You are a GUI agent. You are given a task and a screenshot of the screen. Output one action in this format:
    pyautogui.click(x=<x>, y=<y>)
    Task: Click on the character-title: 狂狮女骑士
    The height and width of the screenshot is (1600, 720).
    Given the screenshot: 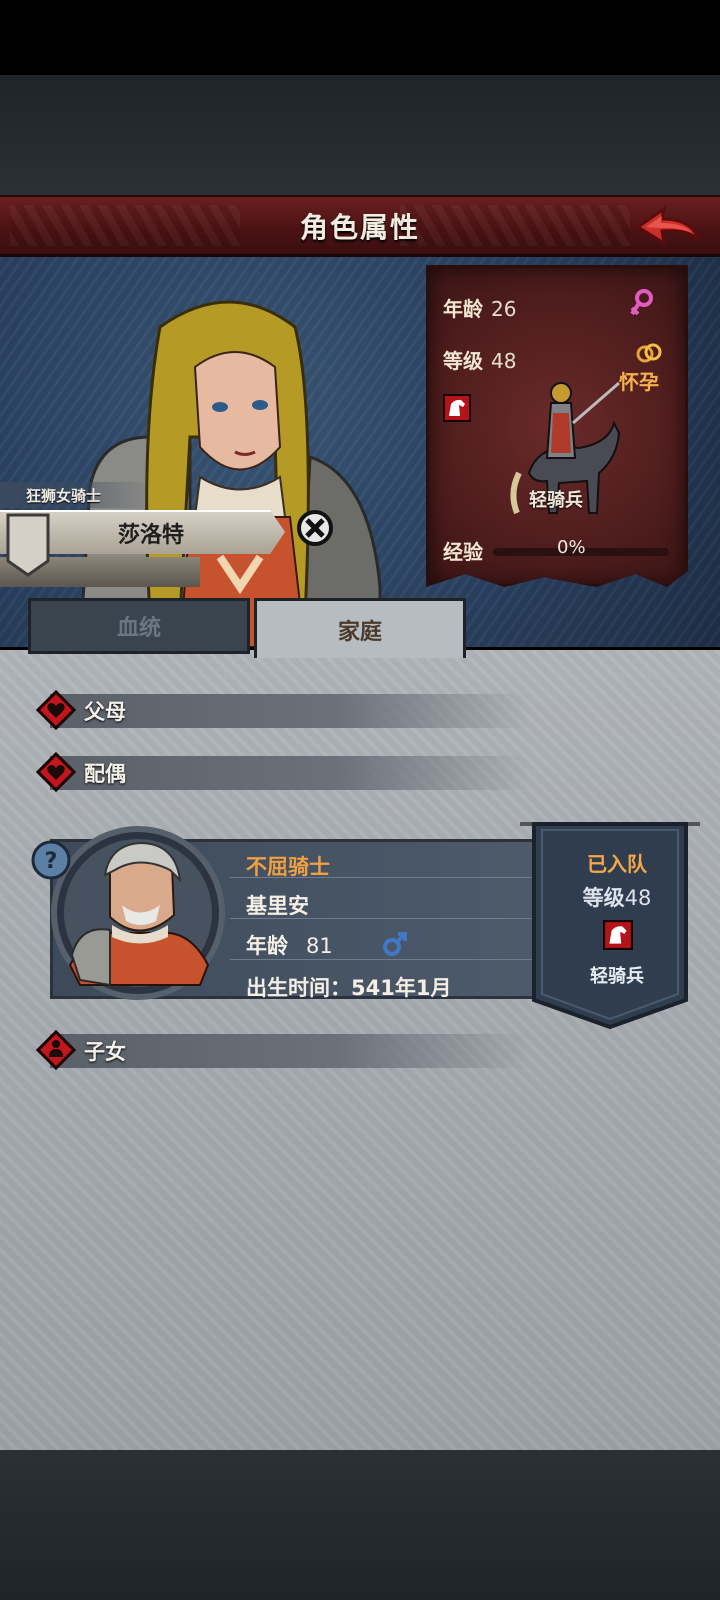 What is the action you would take?
    pyautogui.click(x=64, y=496)
    